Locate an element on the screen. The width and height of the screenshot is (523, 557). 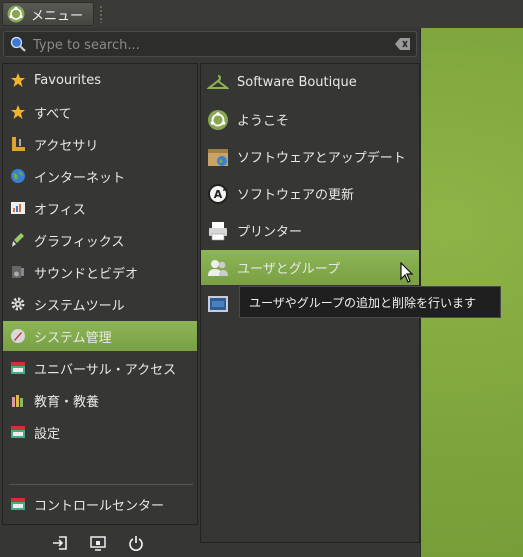
category-label: グラフィックス is located at coordinates (79, 242).